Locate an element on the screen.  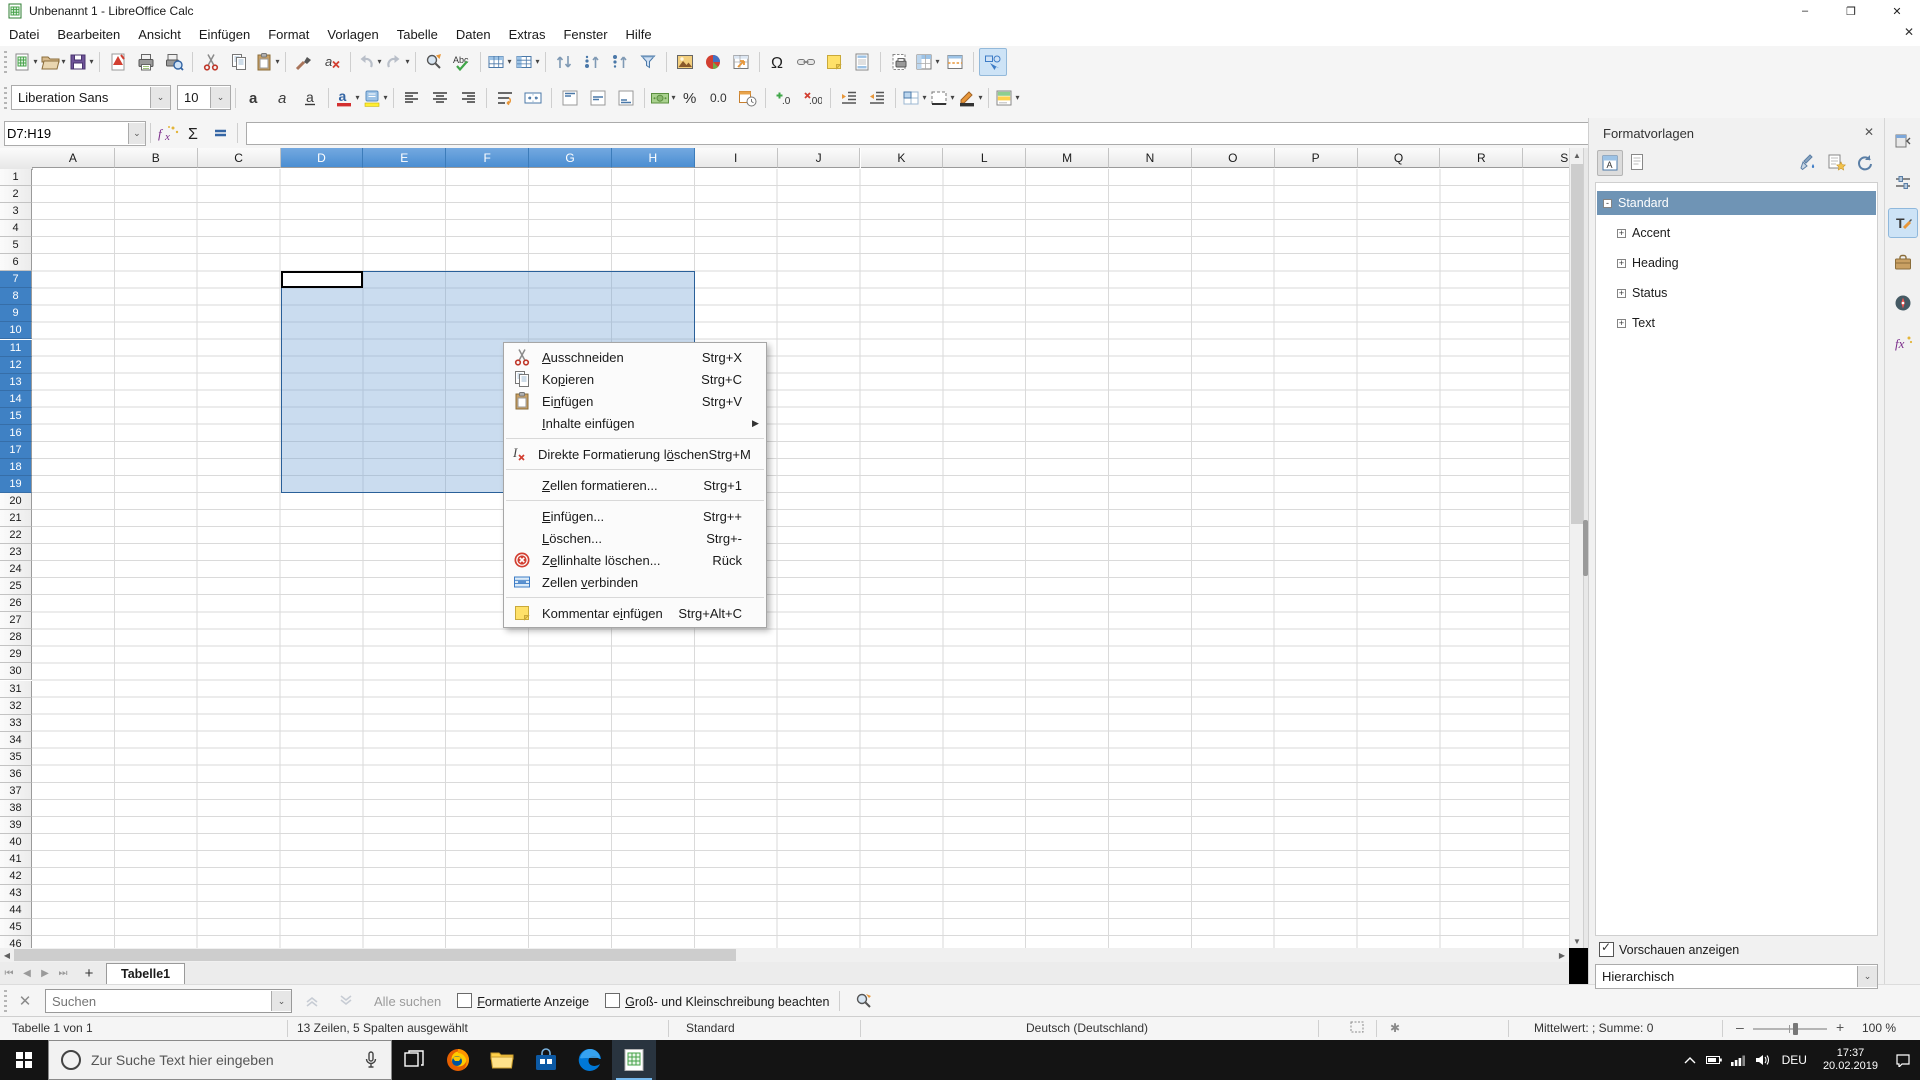
row-header-9: 9 is located at coordinates (16, 314).